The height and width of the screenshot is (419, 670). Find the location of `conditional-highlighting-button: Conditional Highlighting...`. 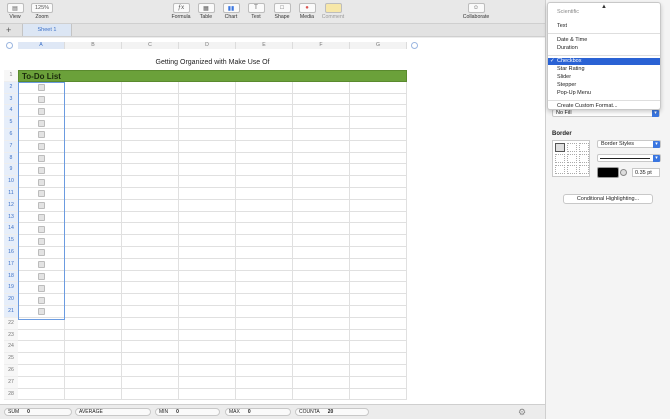

conditional-highlighting-button: Conditional Highlighting... is located at coordinates (608, 199).